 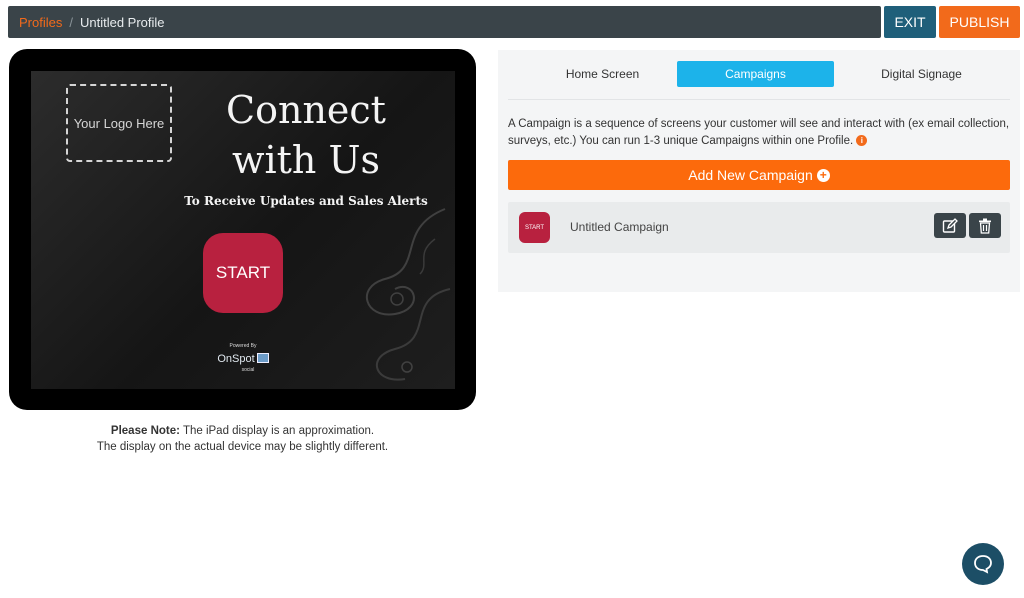 What do you see at coordinates (236, 359) in the screenshot?
I see `brand-name: OnSpot` at bounding box center [236, 359].